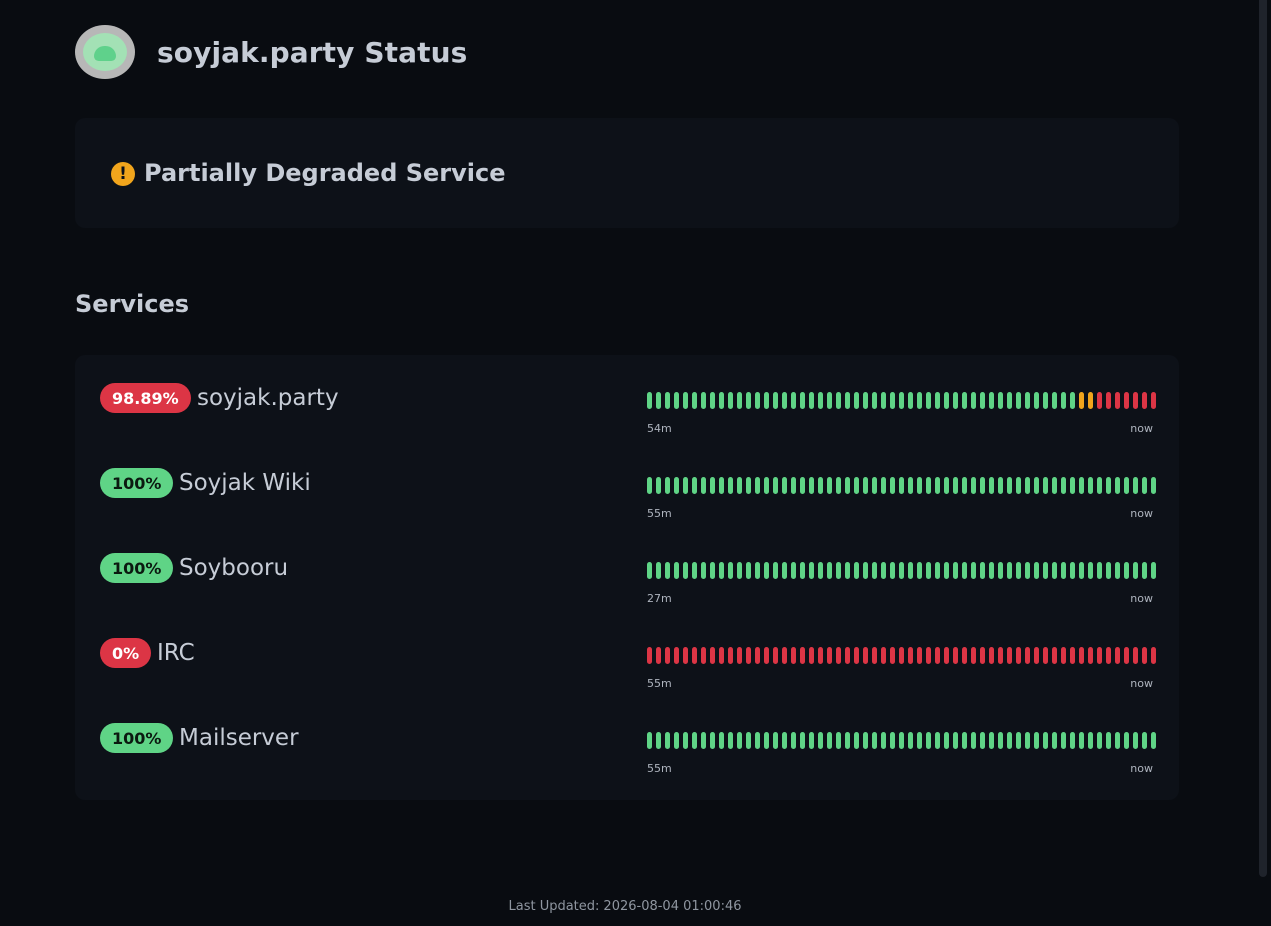  I want to click on history-bar-degraded, so click(1090, 400).